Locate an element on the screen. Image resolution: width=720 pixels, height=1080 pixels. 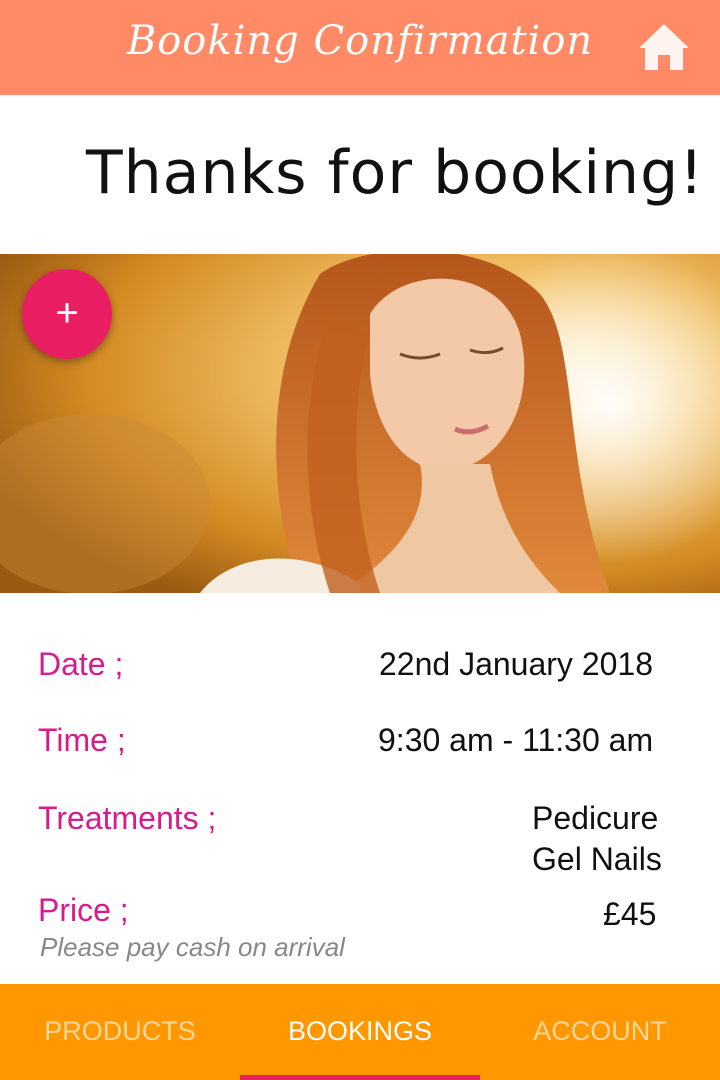
treatments-label: Treatments ; is located at coordinates (127, 818).